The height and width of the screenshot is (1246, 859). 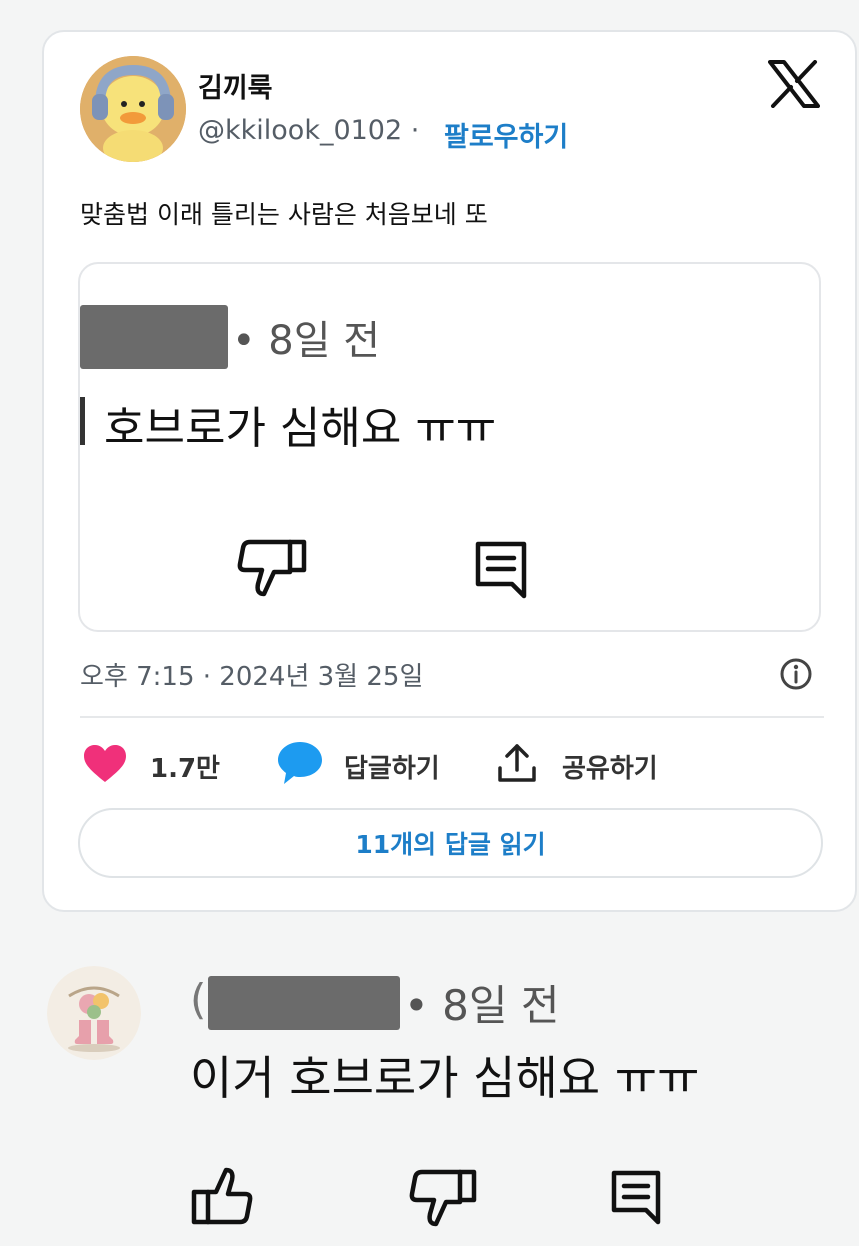 What do you see at coordinates (450, 843) in the screenshot?
I see `read-replies-button: 11개의 답글 읽기` at bounding box center [450, 843].